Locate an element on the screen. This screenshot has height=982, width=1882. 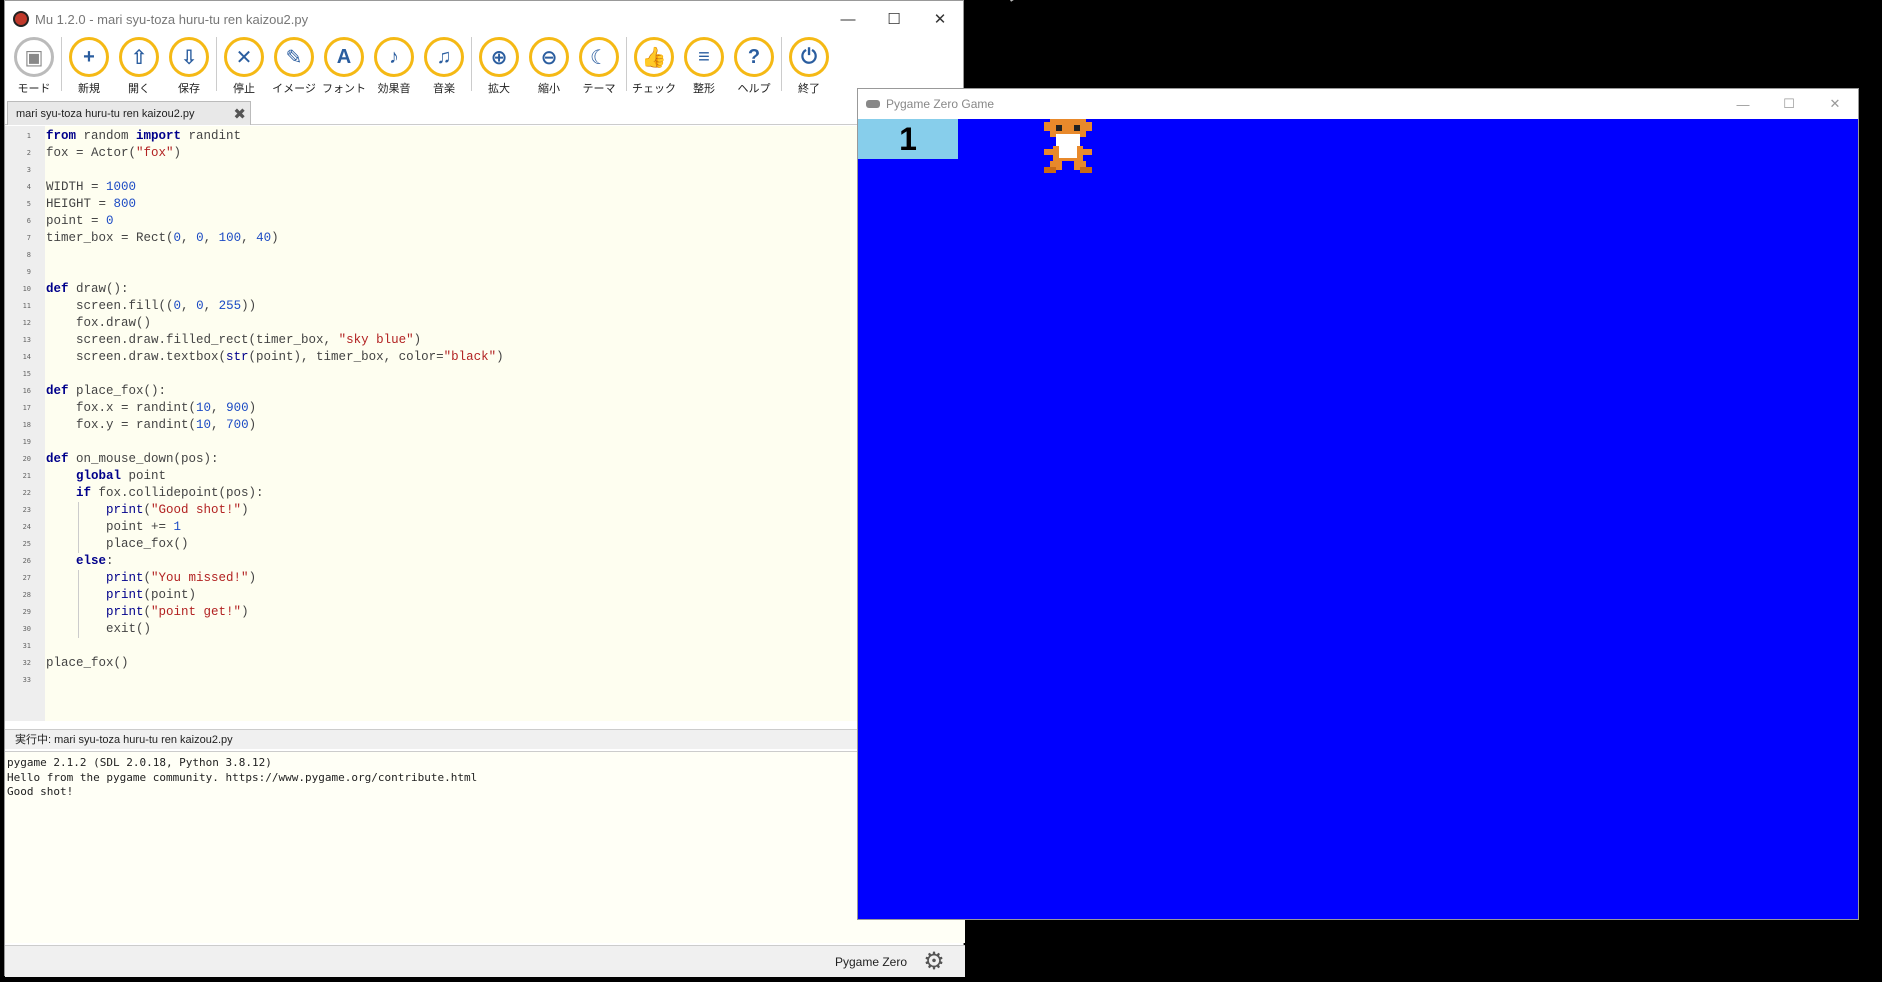
toolbar-button-fonts: A フォント is located at coordinates (344, 66).